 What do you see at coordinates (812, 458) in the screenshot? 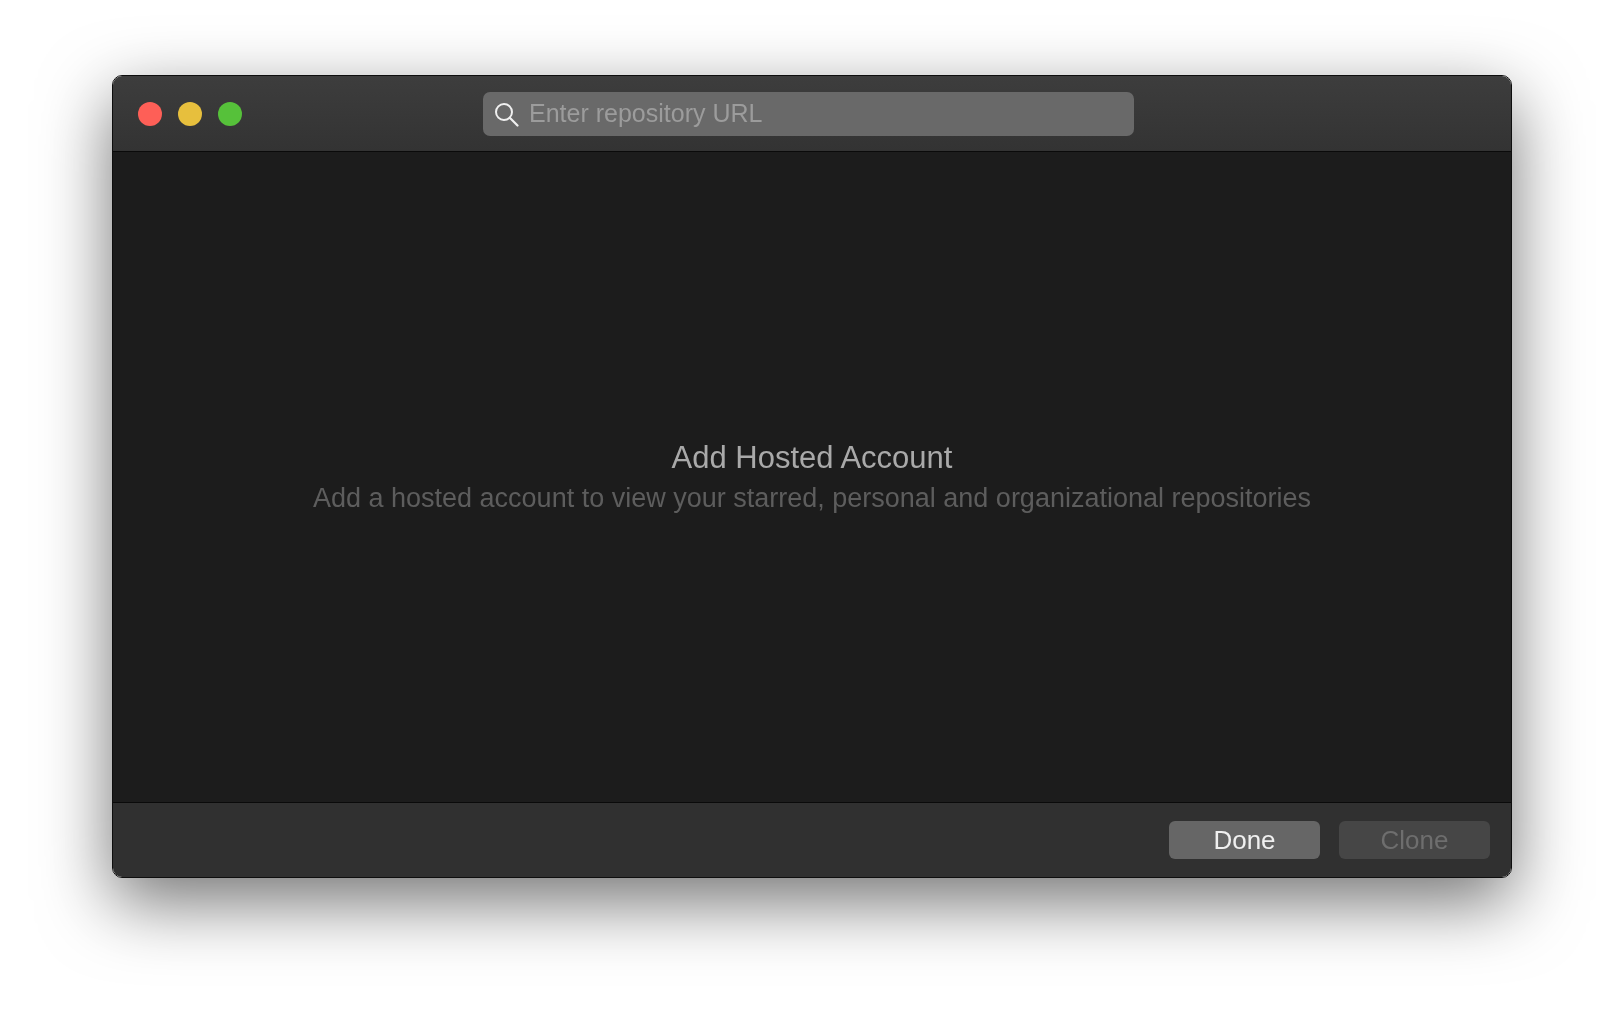
I see `empty-state-title: Add Hosted Account` at bounding box center [812, 458].